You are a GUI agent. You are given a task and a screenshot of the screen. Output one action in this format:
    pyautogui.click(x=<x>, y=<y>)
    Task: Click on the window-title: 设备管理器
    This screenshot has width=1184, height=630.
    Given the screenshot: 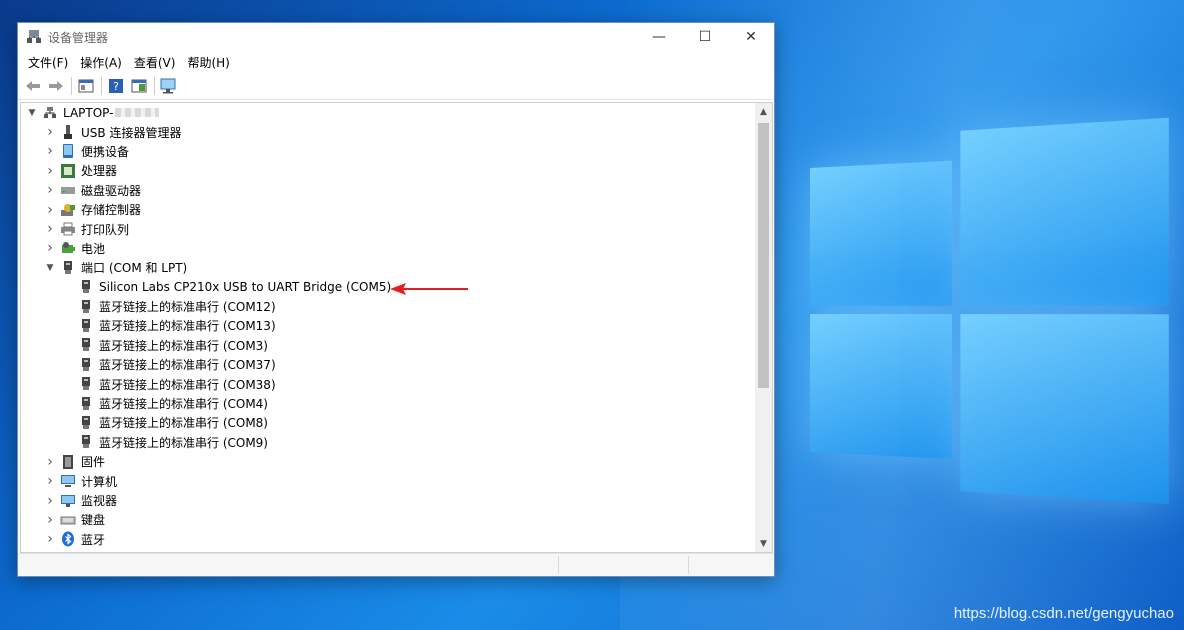 What is the action you would take?
    pyautogui.click(x=78, y=37)
    